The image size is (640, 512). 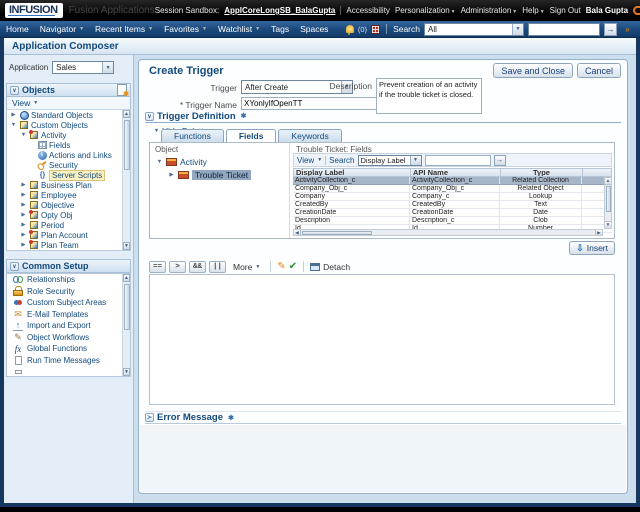 I want to click on tree-item-period: ▶ Period, so click(x=68, y=225).